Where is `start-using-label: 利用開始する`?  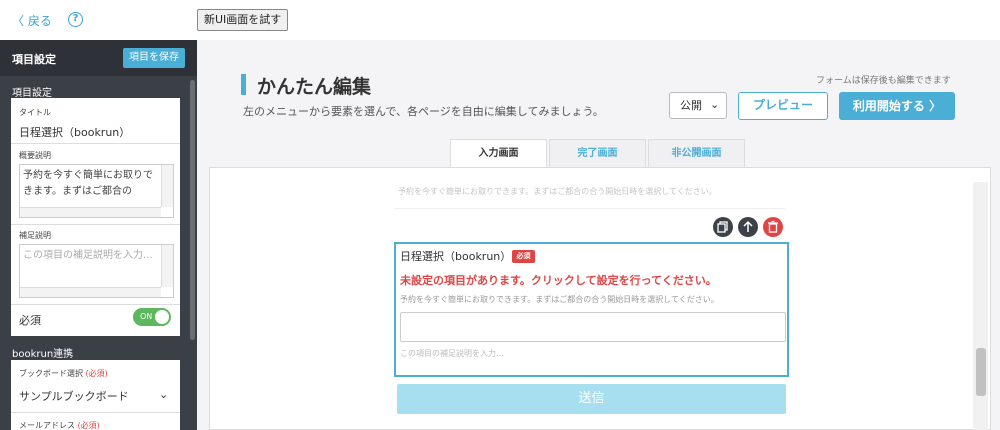
start-using-label: 利用開始する is located at coordinates (888, 106).